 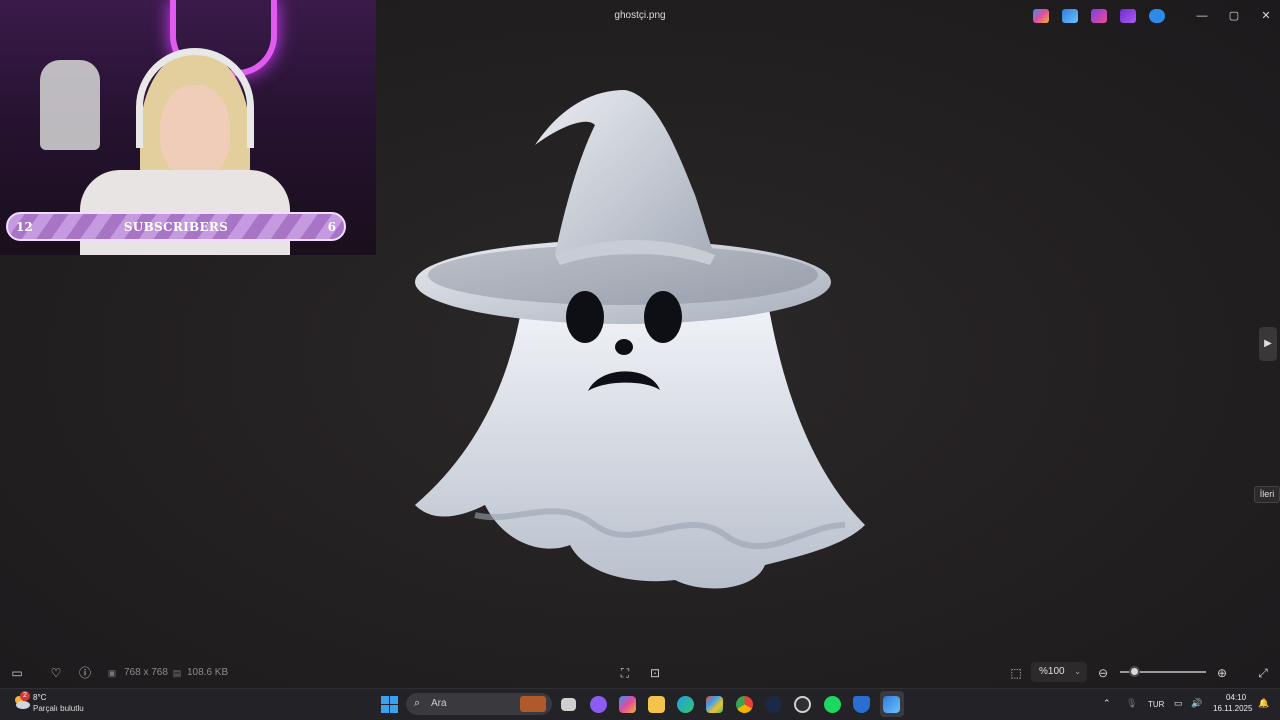 I want to click on taskbar, so click(x=640, y=704).